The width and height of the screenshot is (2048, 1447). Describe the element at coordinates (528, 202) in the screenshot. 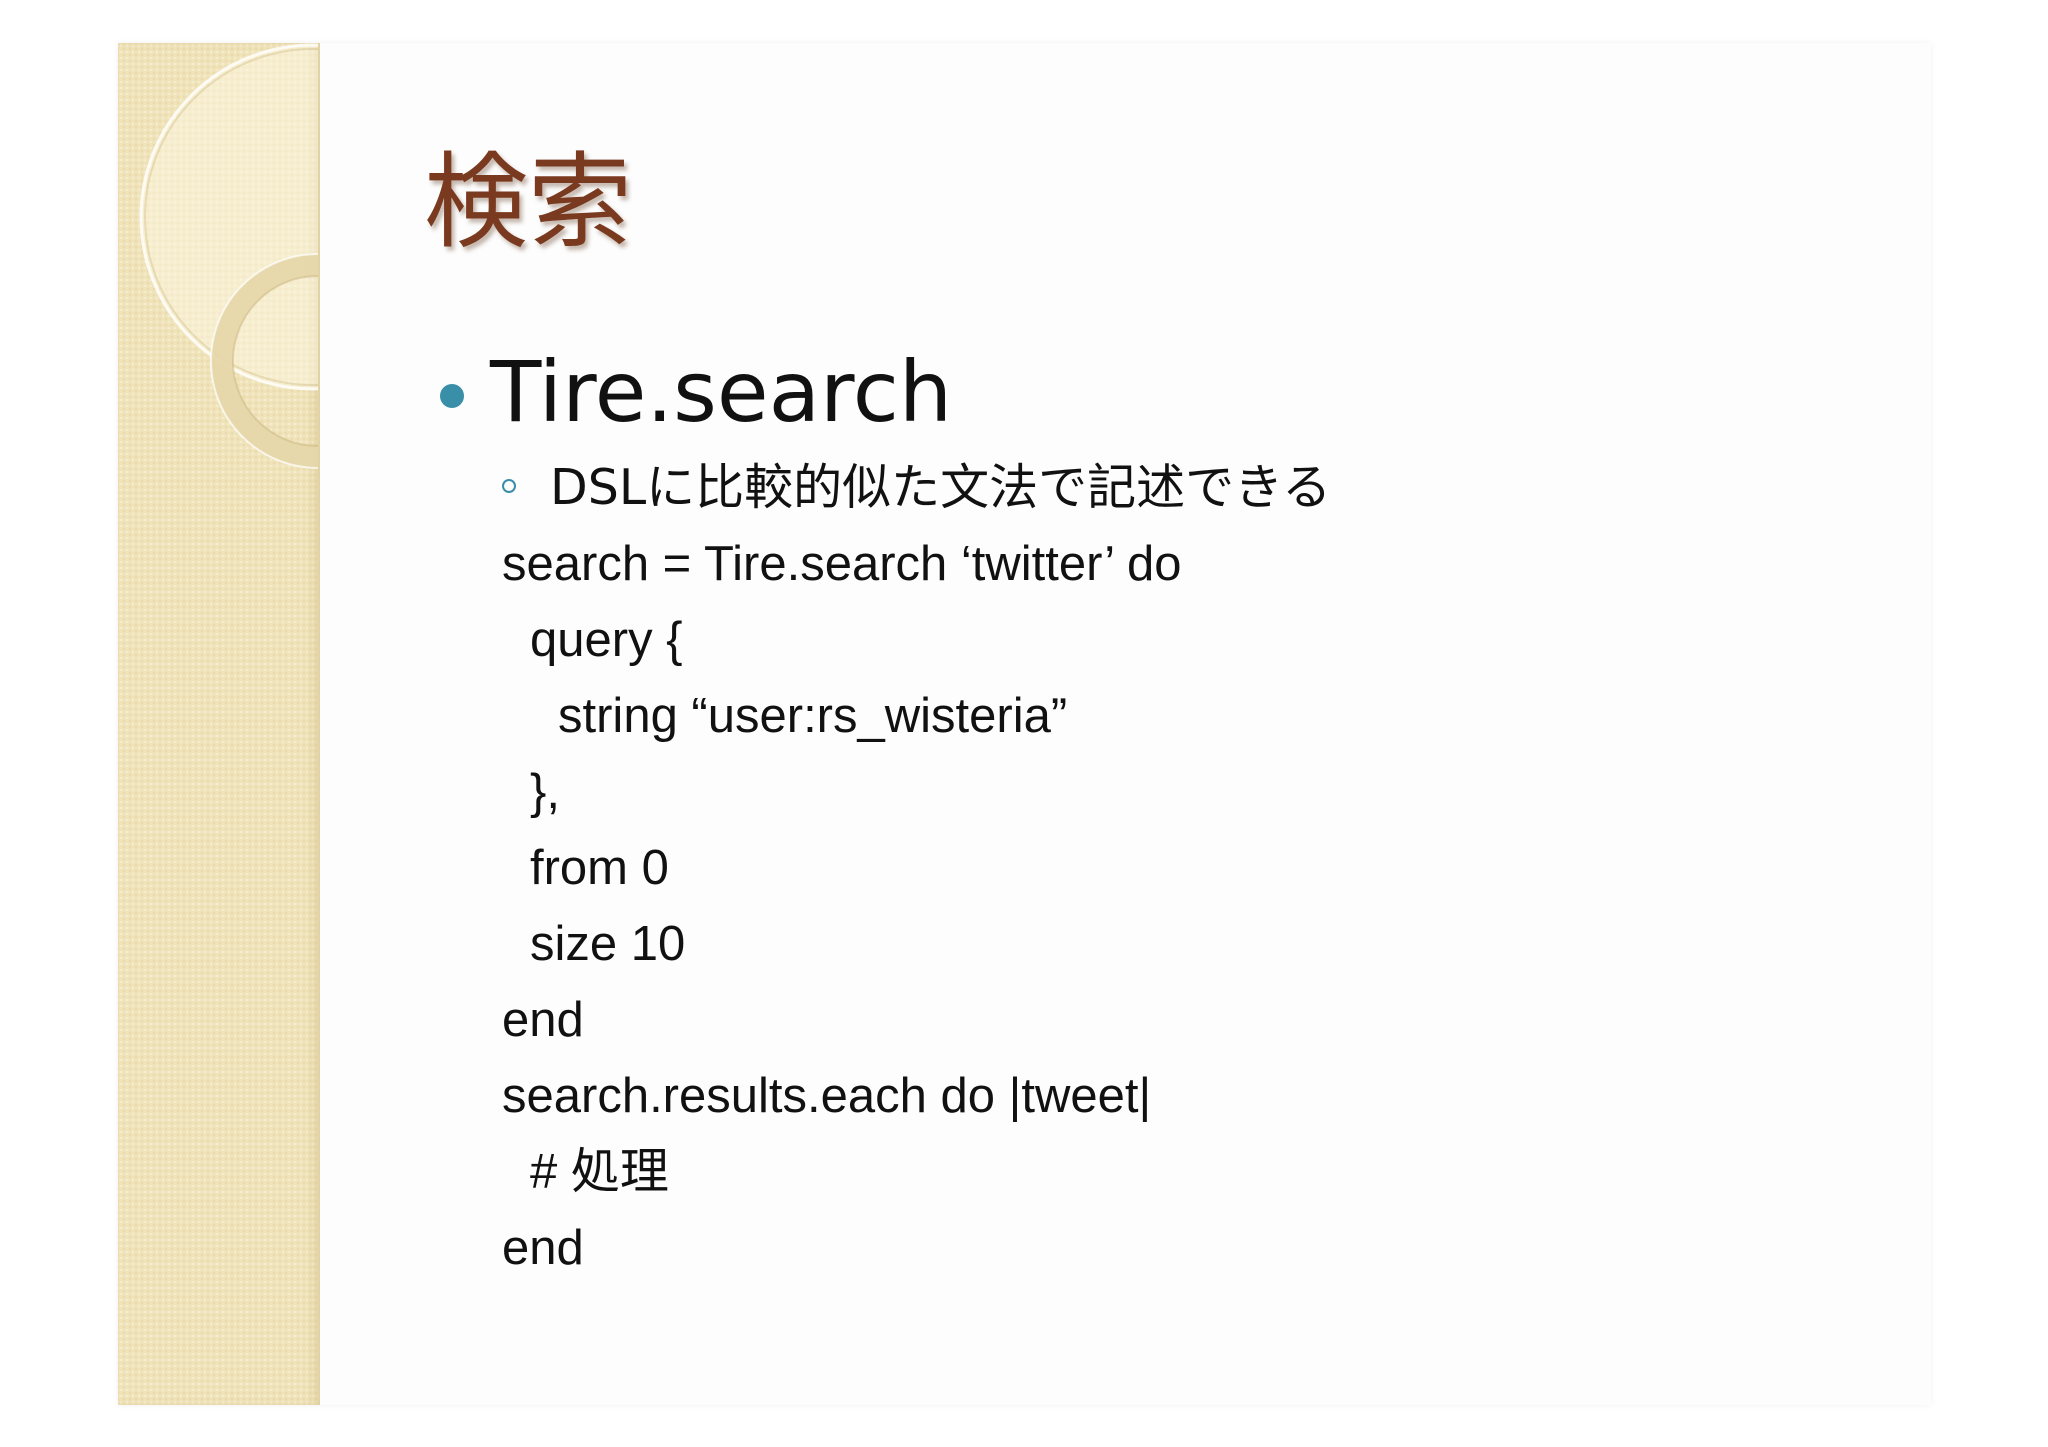

I see `slide-title: 検索` at that location.